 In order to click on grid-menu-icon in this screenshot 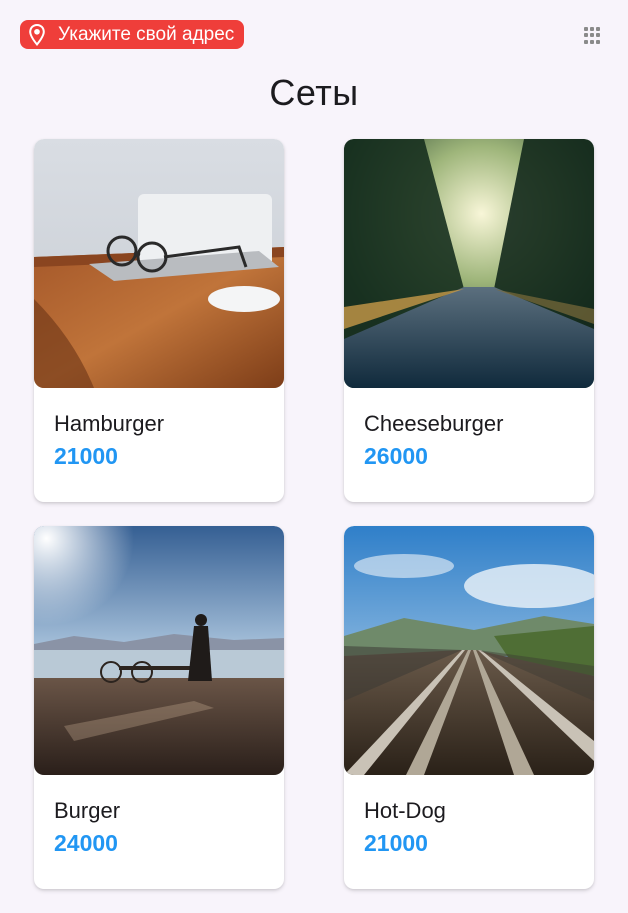, I will do `click(592, 35)`.